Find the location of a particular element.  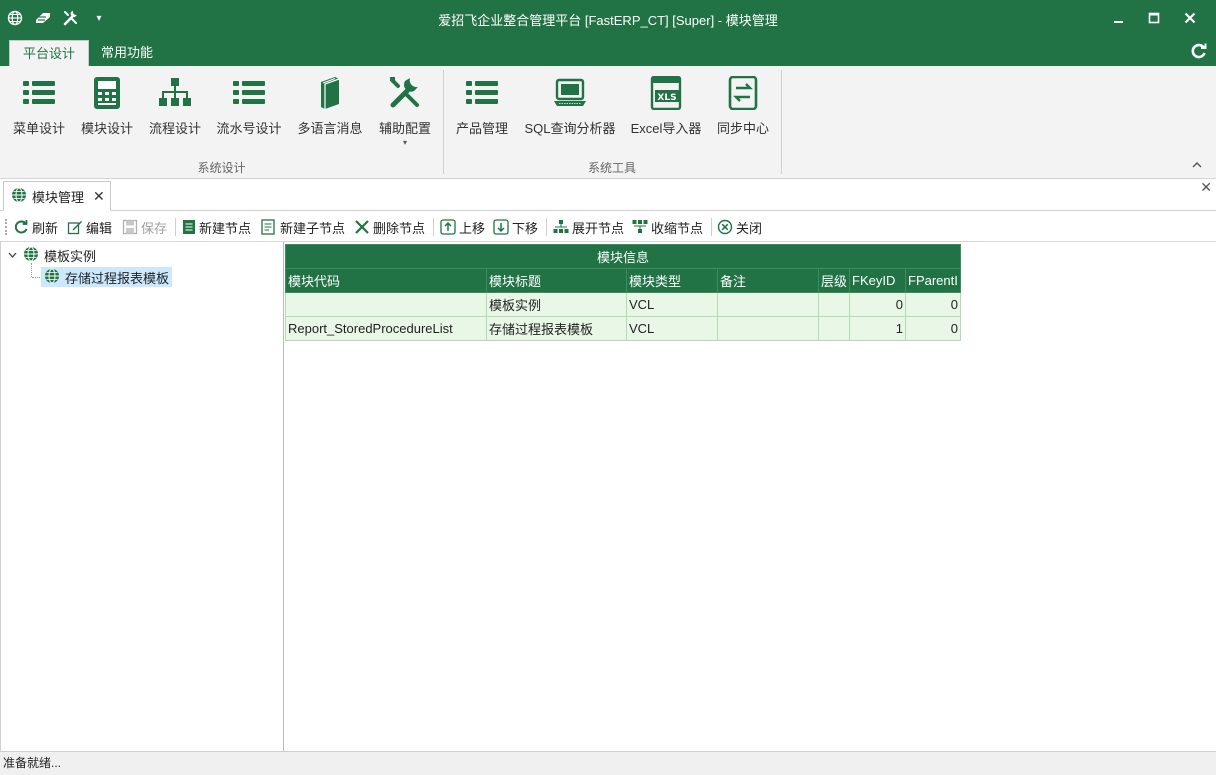

toolbar-grip is located at coordinates (6, 227).